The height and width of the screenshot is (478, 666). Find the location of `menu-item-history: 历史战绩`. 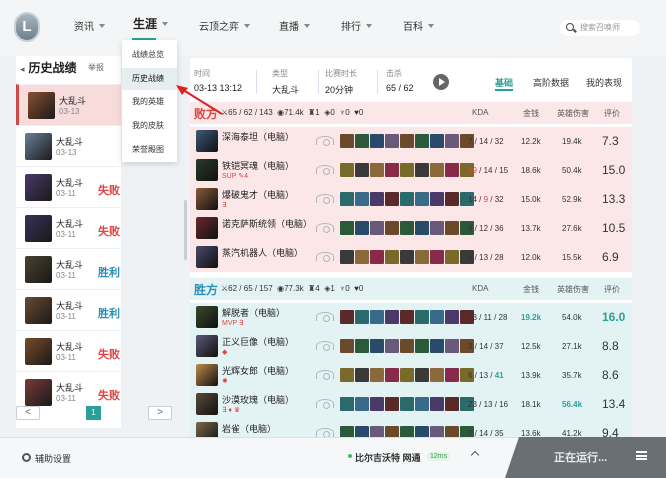

menu-item-history: 历史战绩 is located at coordinates (149, 79).